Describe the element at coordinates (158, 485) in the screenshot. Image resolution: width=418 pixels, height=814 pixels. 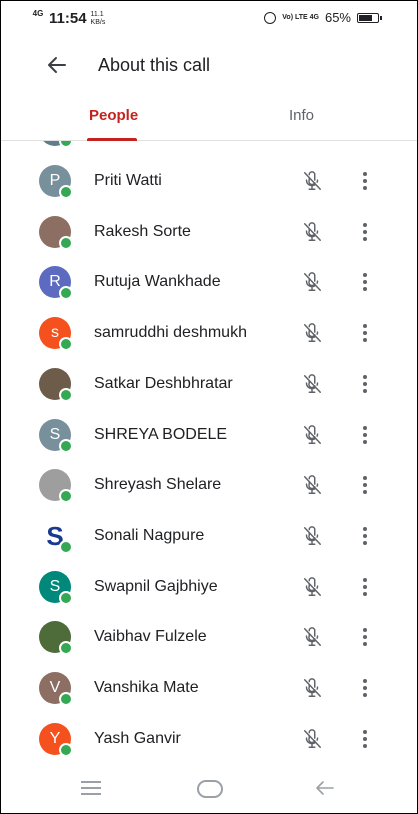
I see `participant-name: Shreyash Shelare` at that location.